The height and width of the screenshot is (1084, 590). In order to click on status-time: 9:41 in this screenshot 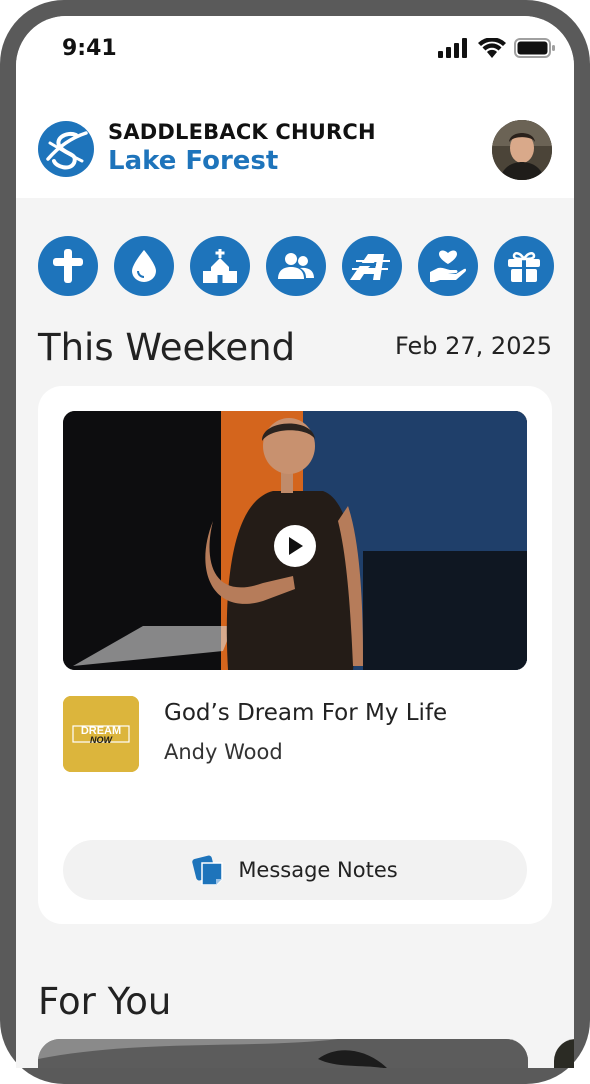, I will do `click(89, 48)`.